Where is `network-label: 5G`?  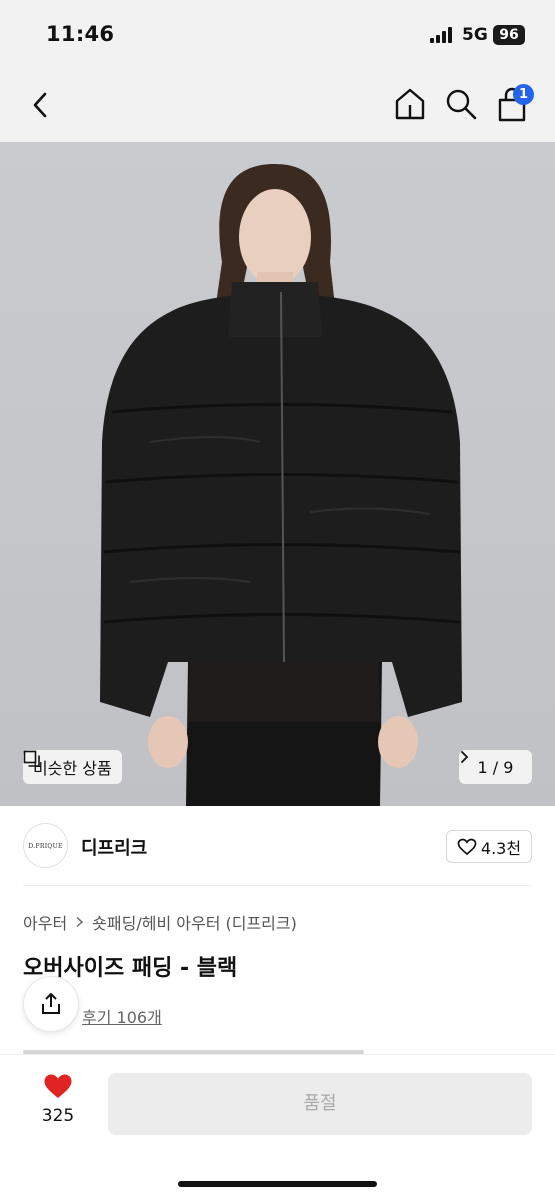
network-label: 5G is located at coordinates (475, 35).